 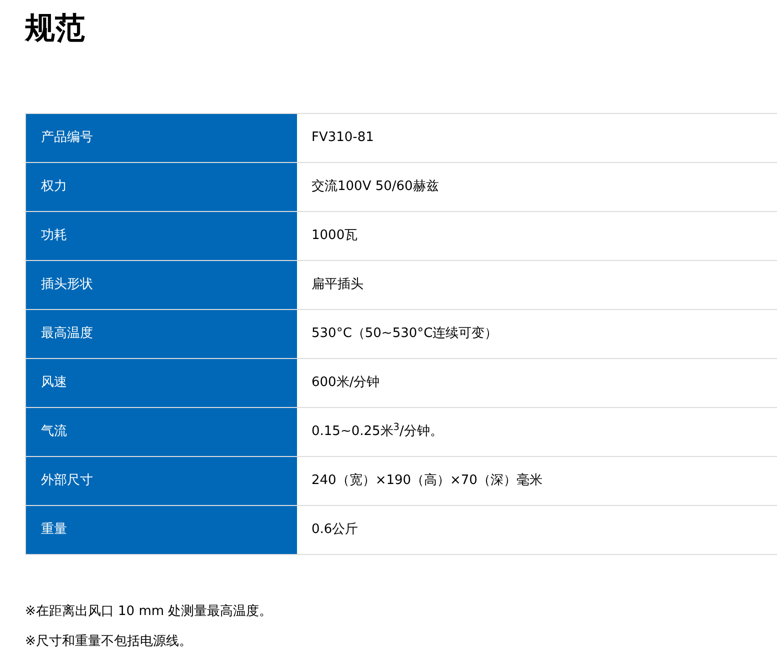 I want to click on spec-value: 0.6公斤, so click(x=536, y=530).